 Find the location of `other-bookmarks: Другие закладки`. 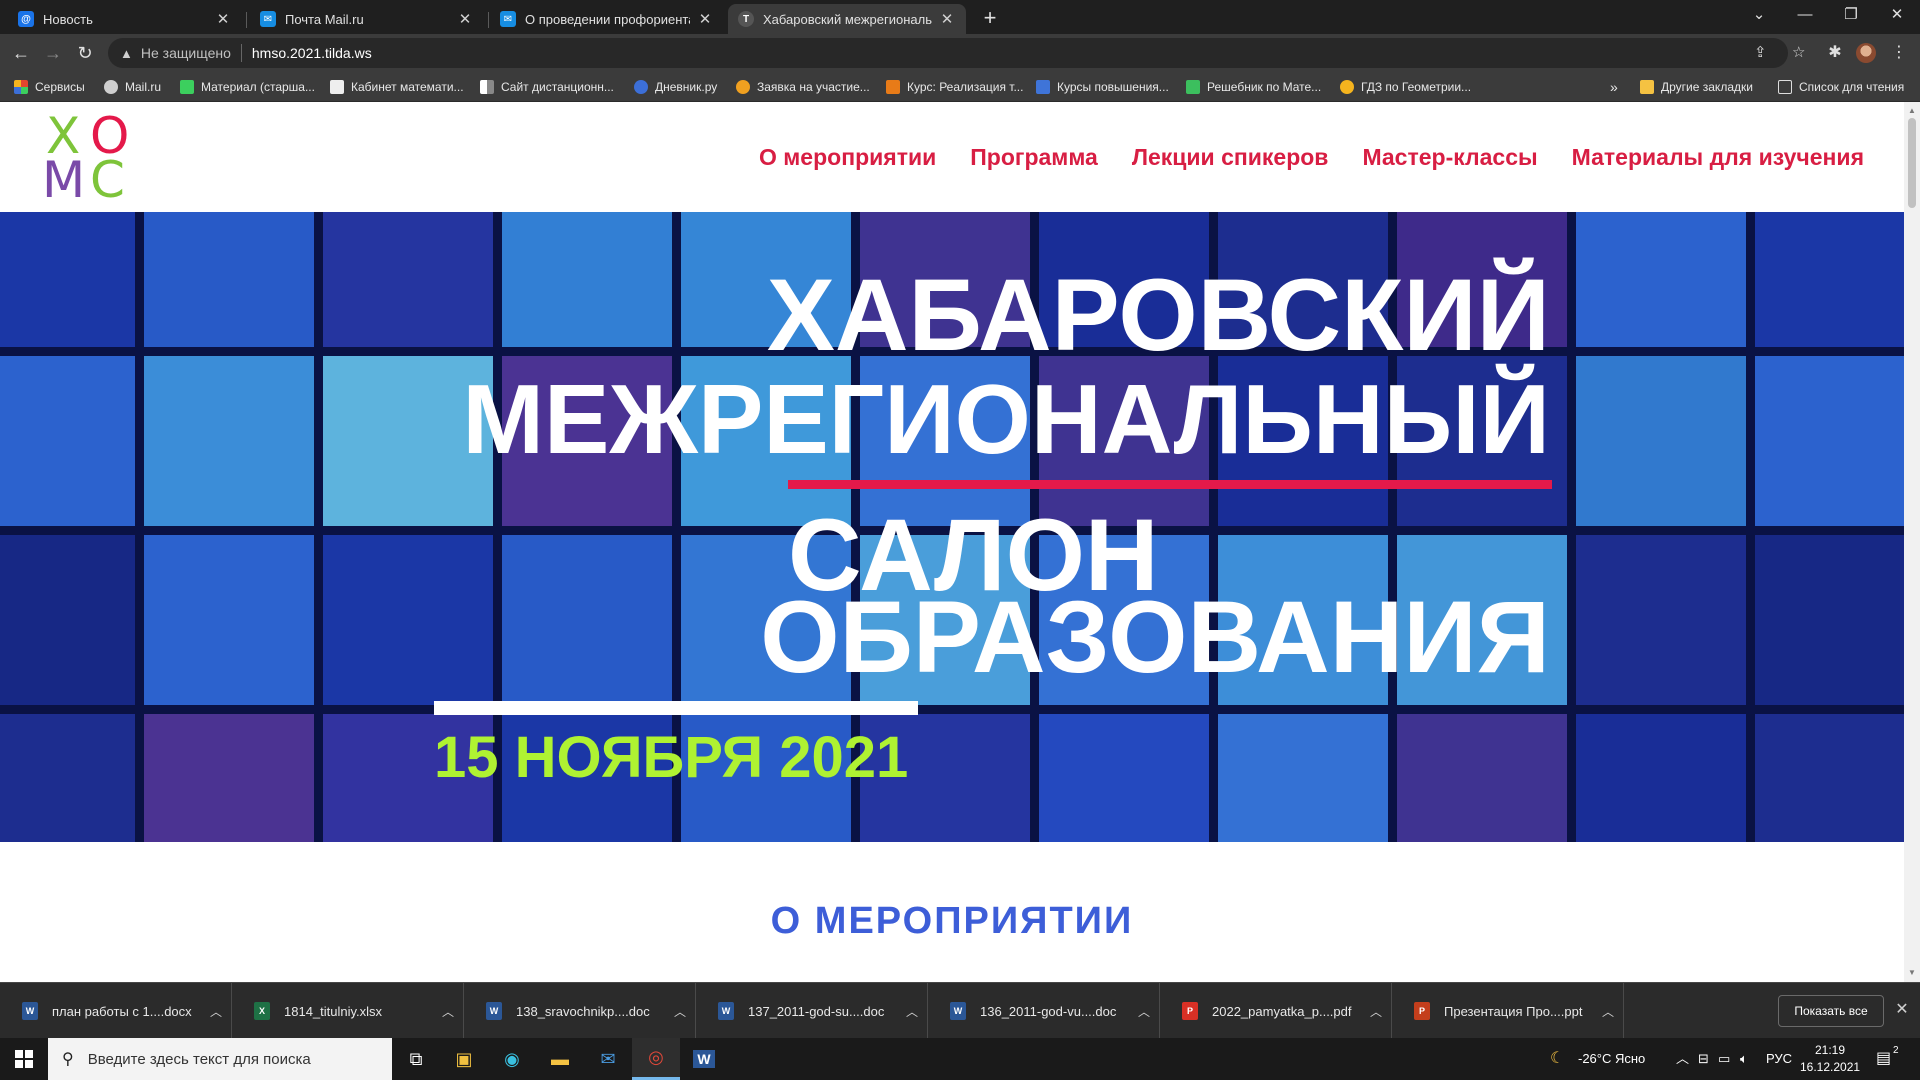

other-bookmarks: Другие закладки is located at coordinates (1696, 87).